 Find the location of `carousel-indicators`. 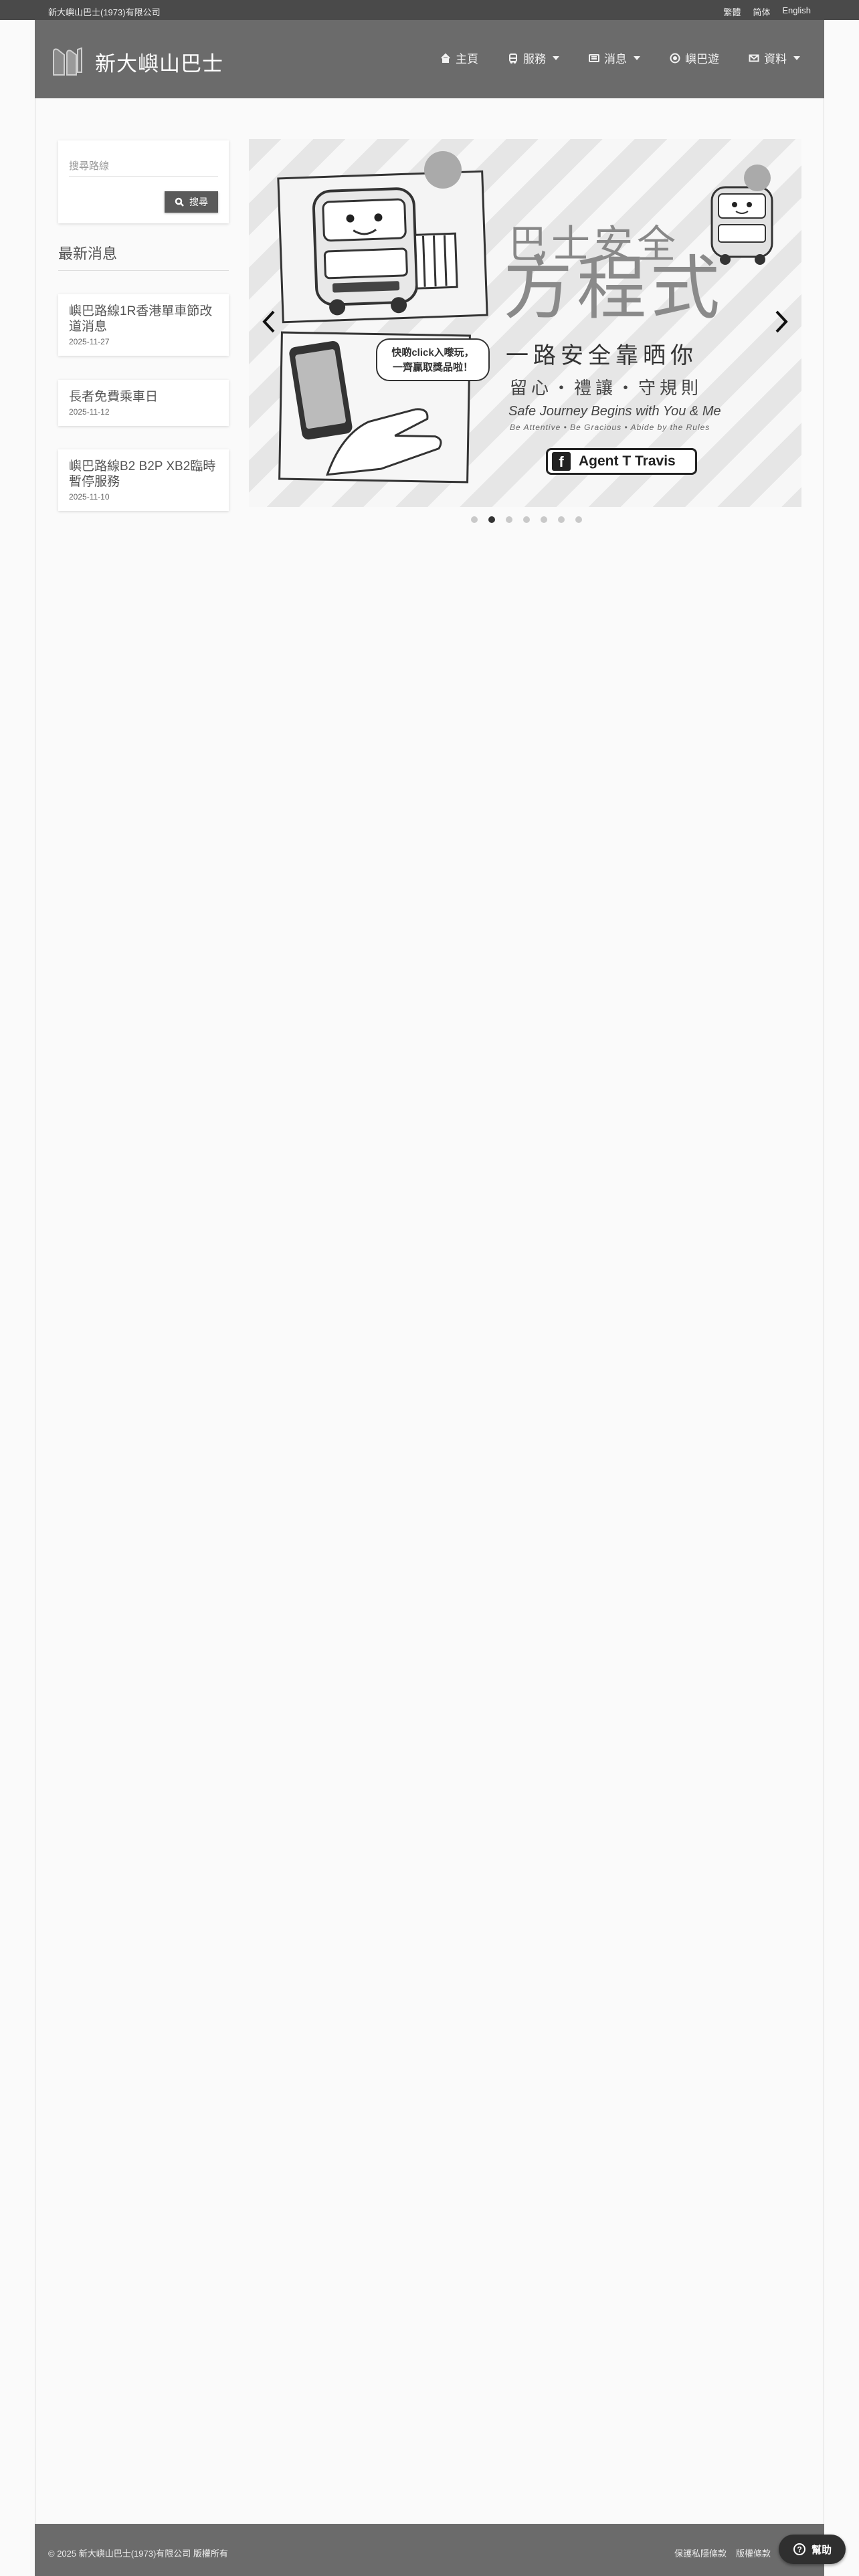

carousel-indicators is located at coordinates (526, 519).